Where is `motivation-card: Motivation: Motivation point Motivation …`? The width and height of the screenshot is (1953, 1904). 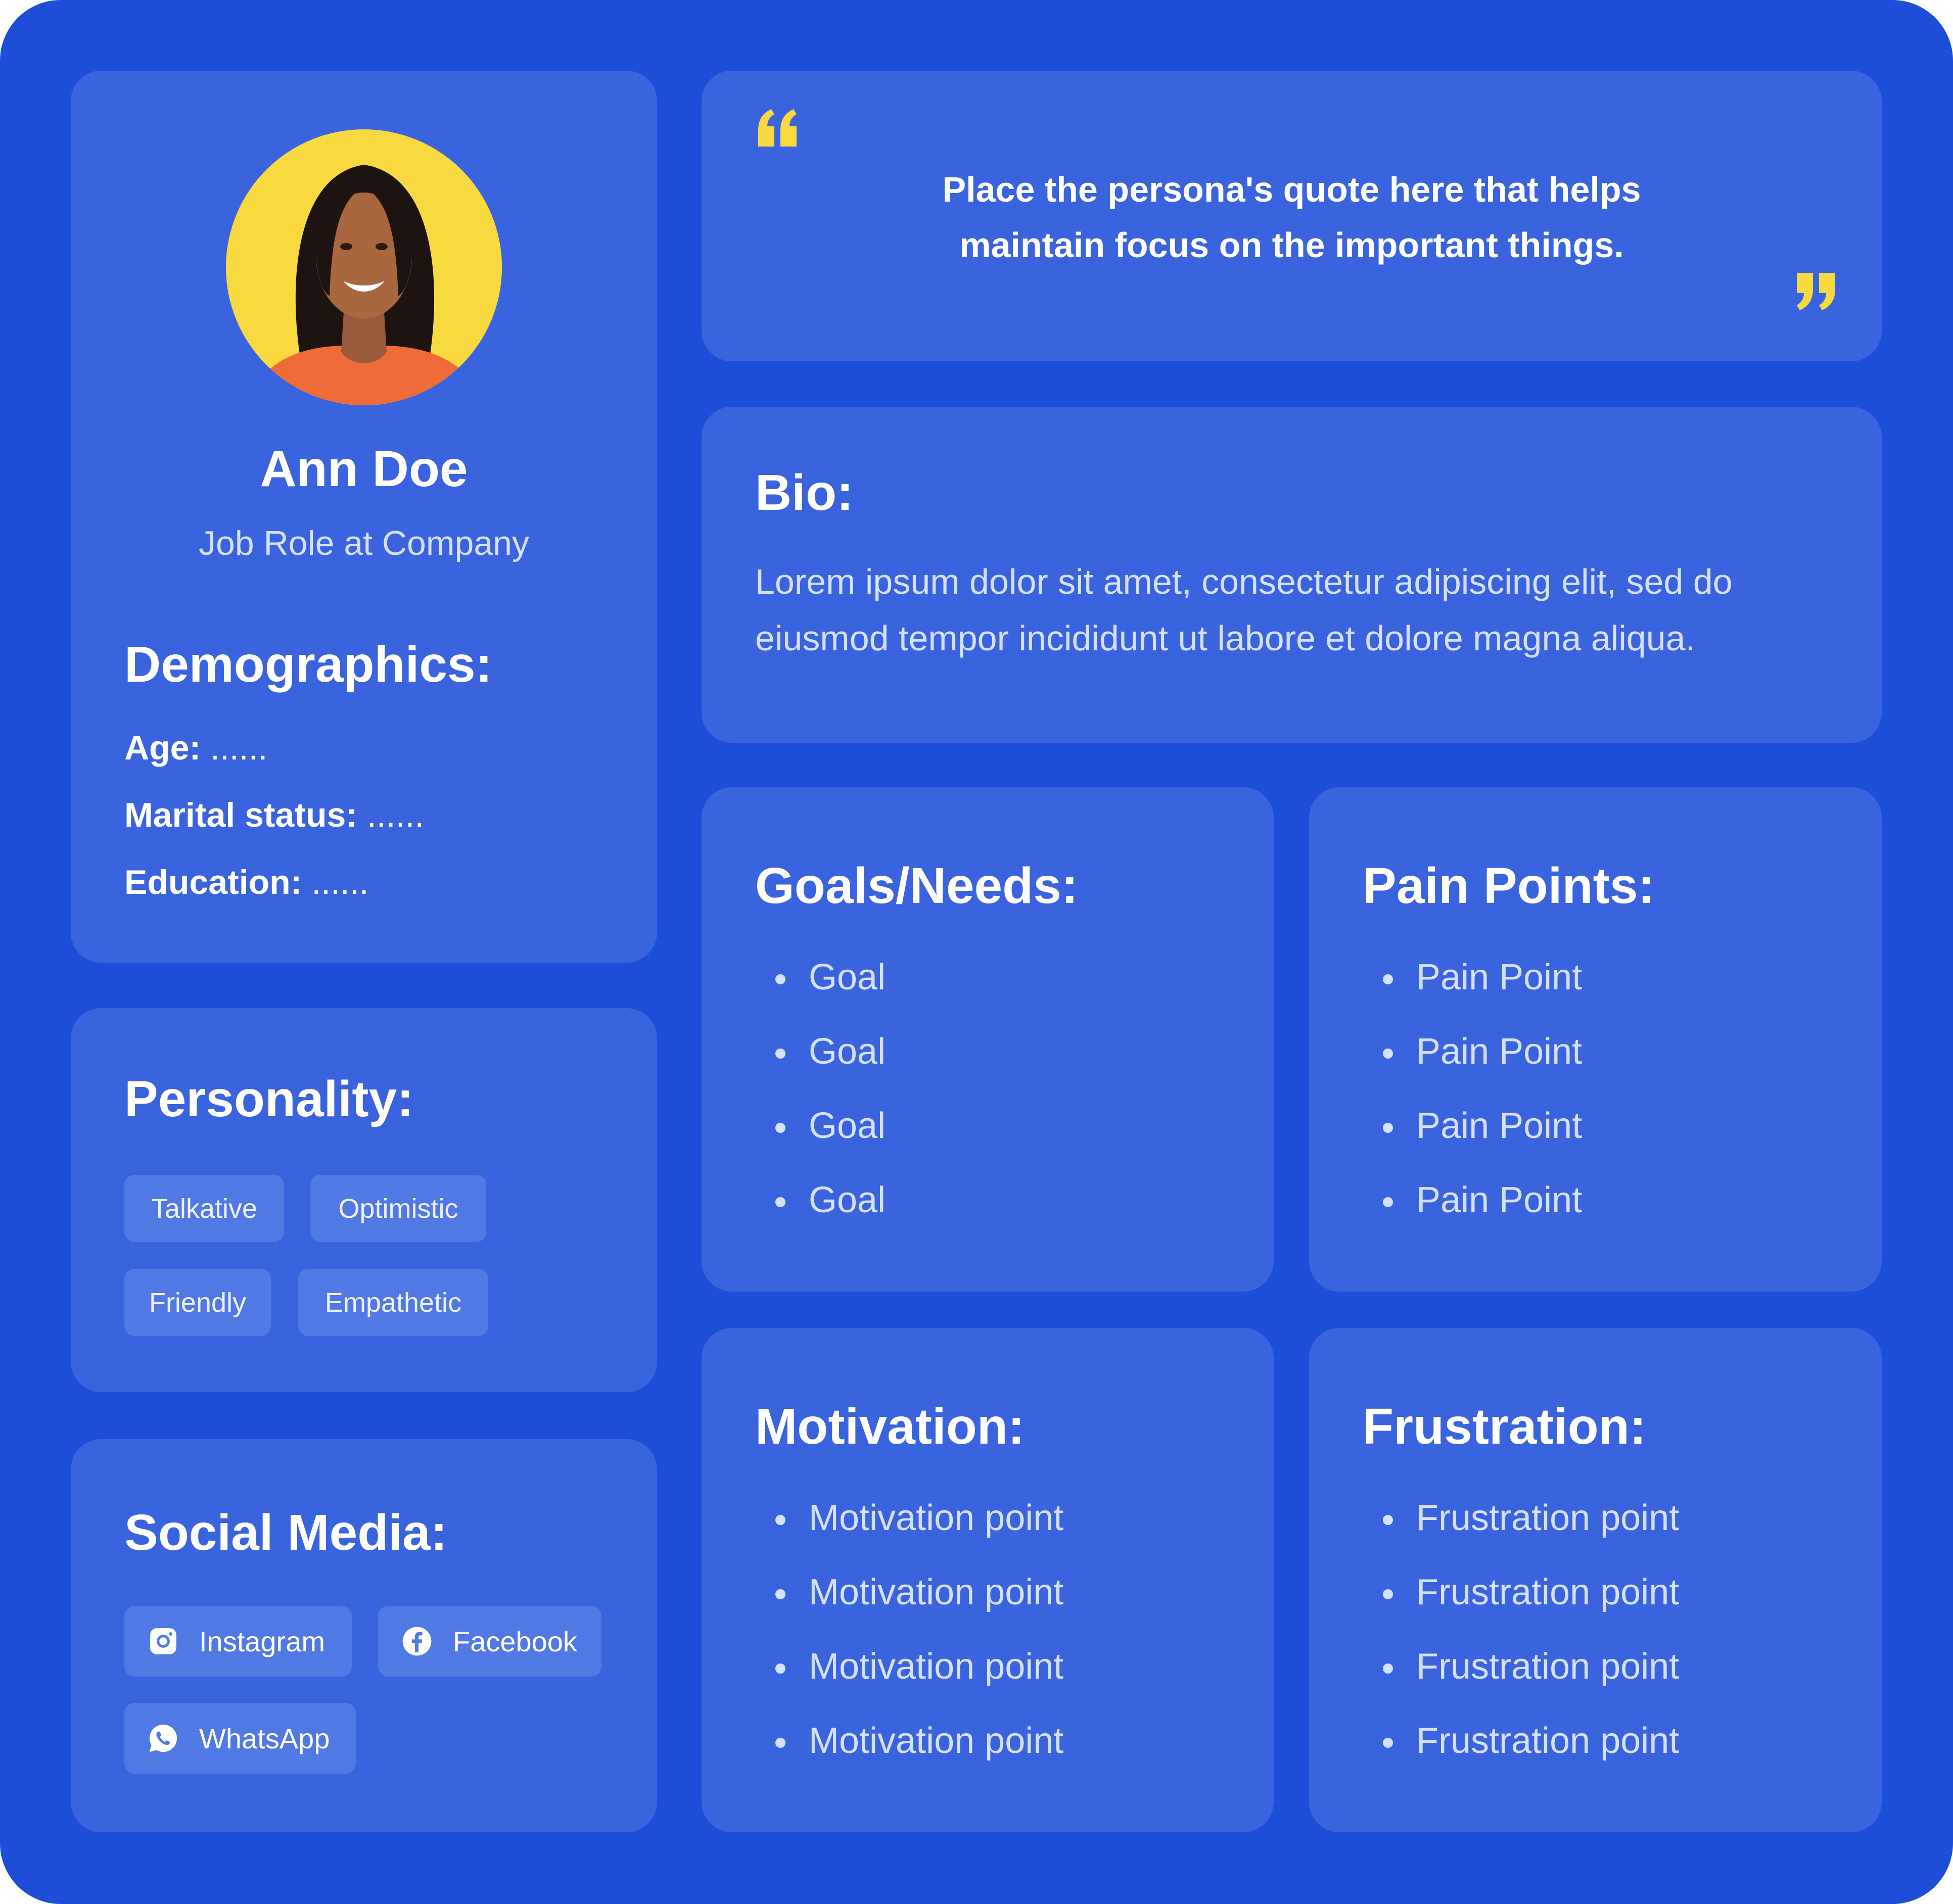 motivation-card: Motivation: Motivation point Motivation … is located at coordinates (988, 1580).